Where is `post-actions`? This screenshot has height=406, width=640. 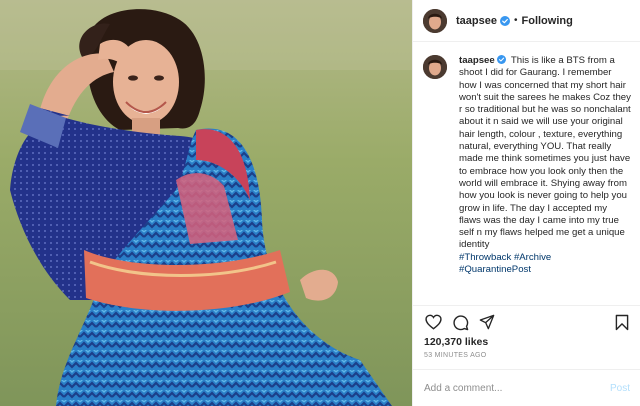 post-actions is located at coordinates (527, 322).